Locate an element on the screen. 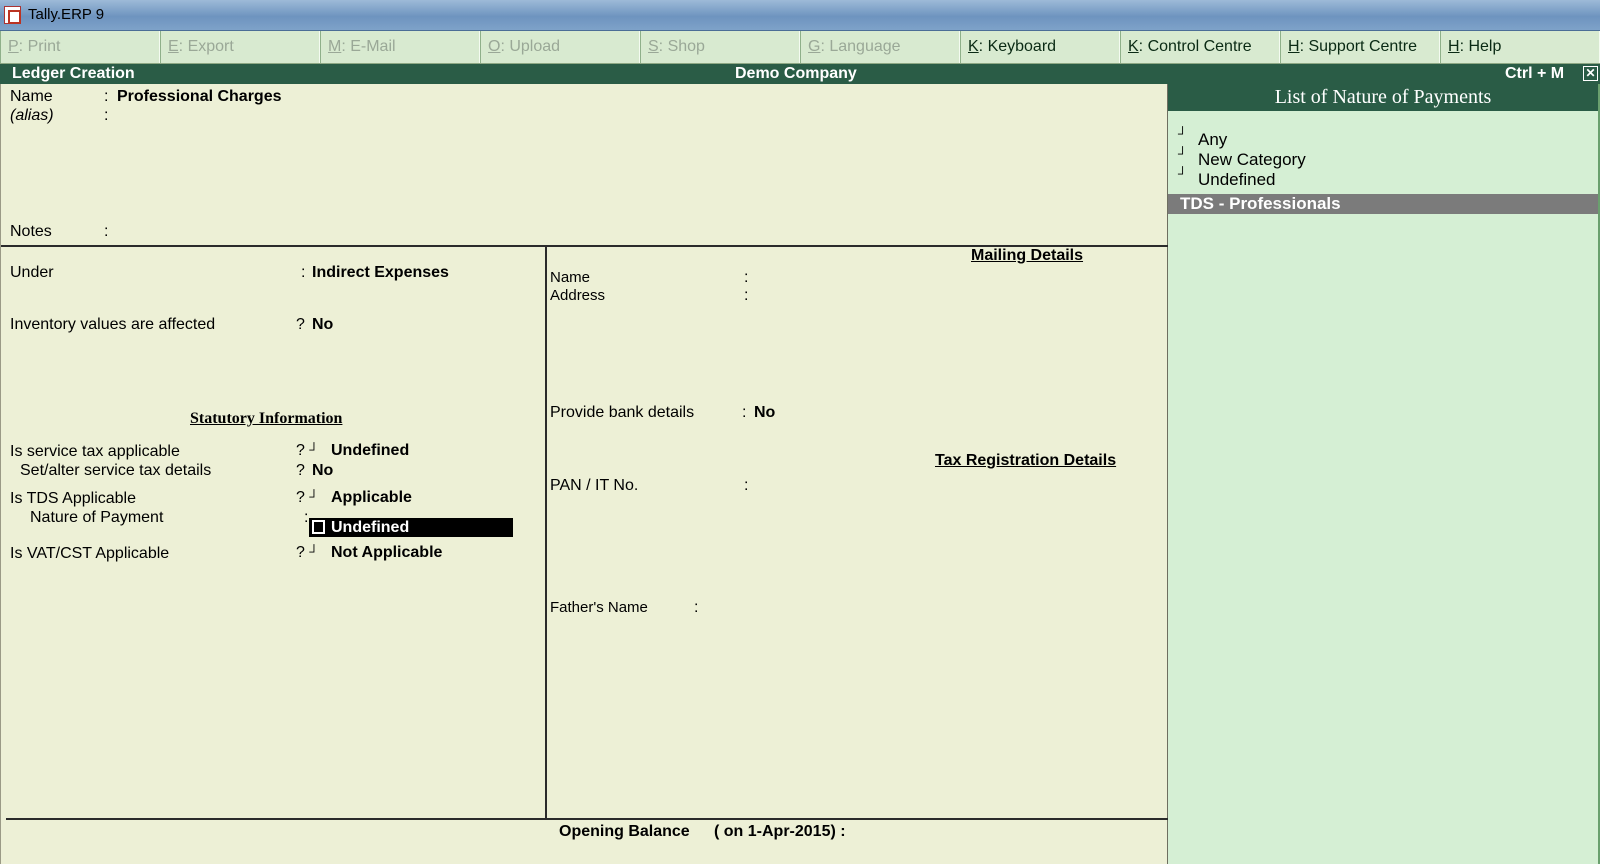 The width and height of the screenshot is (1600, 864). tds-label: Is TDS Applicable is located at coordinates (73, 498).